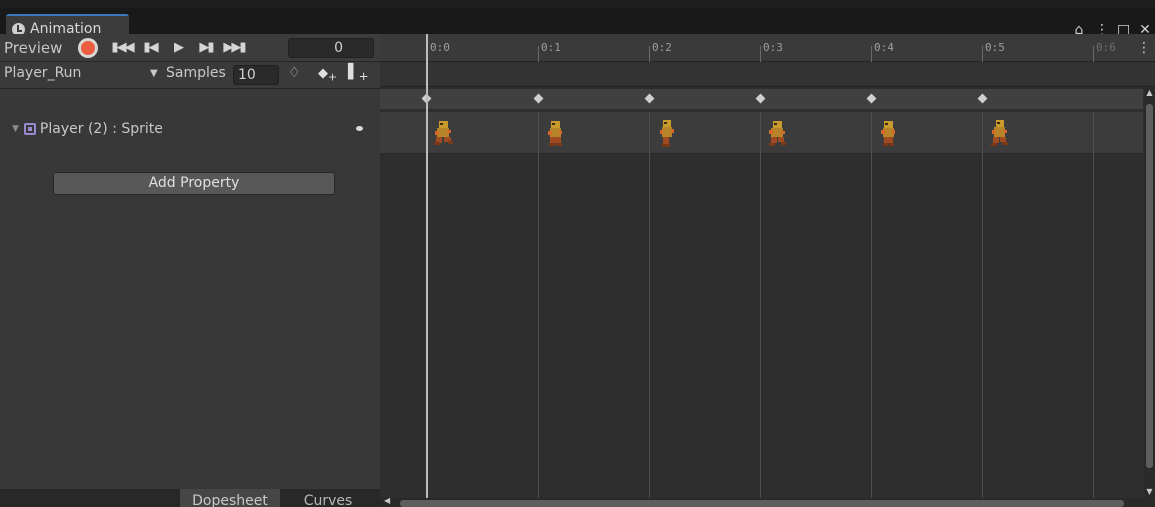  What do you see at coordinates (1149, 491) in the screenshot?
I see `scroll-down-icon: ▼` at bounding box center [1149, 491].